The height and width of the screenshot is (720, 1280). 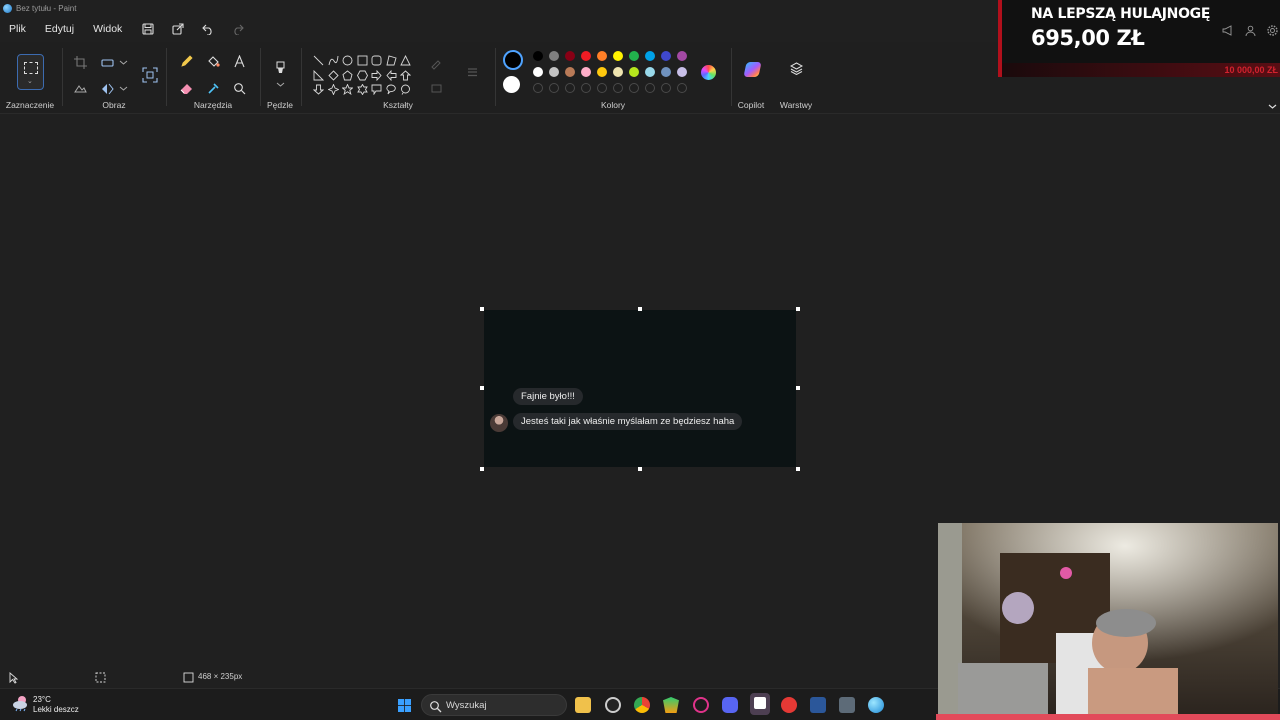 I want to click on triangle-shape-icon, so click(x=405, y=59).